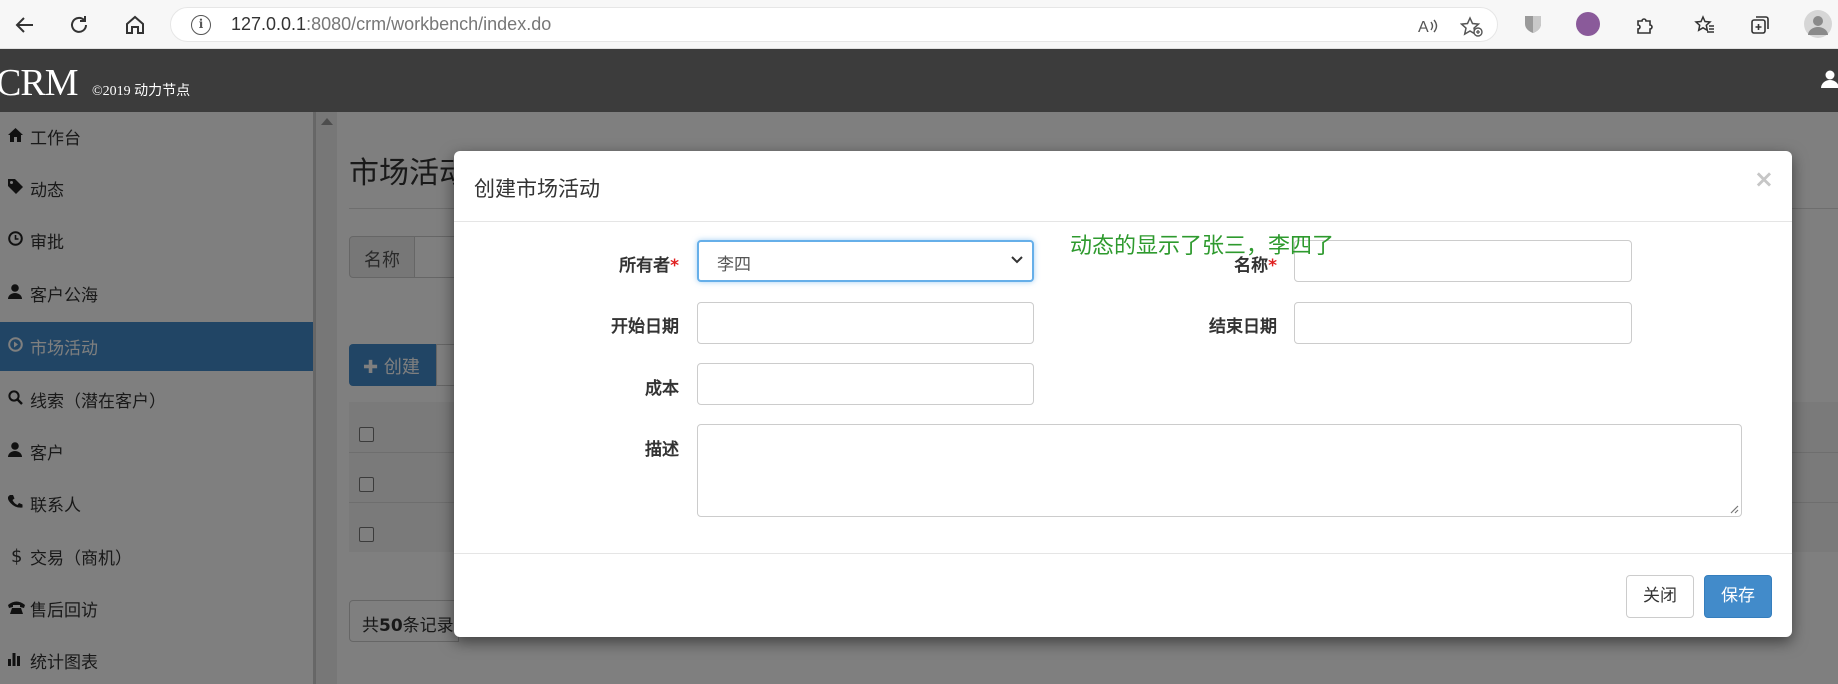  I want to click on read-aloud-icon: A, so click(1428, 28).